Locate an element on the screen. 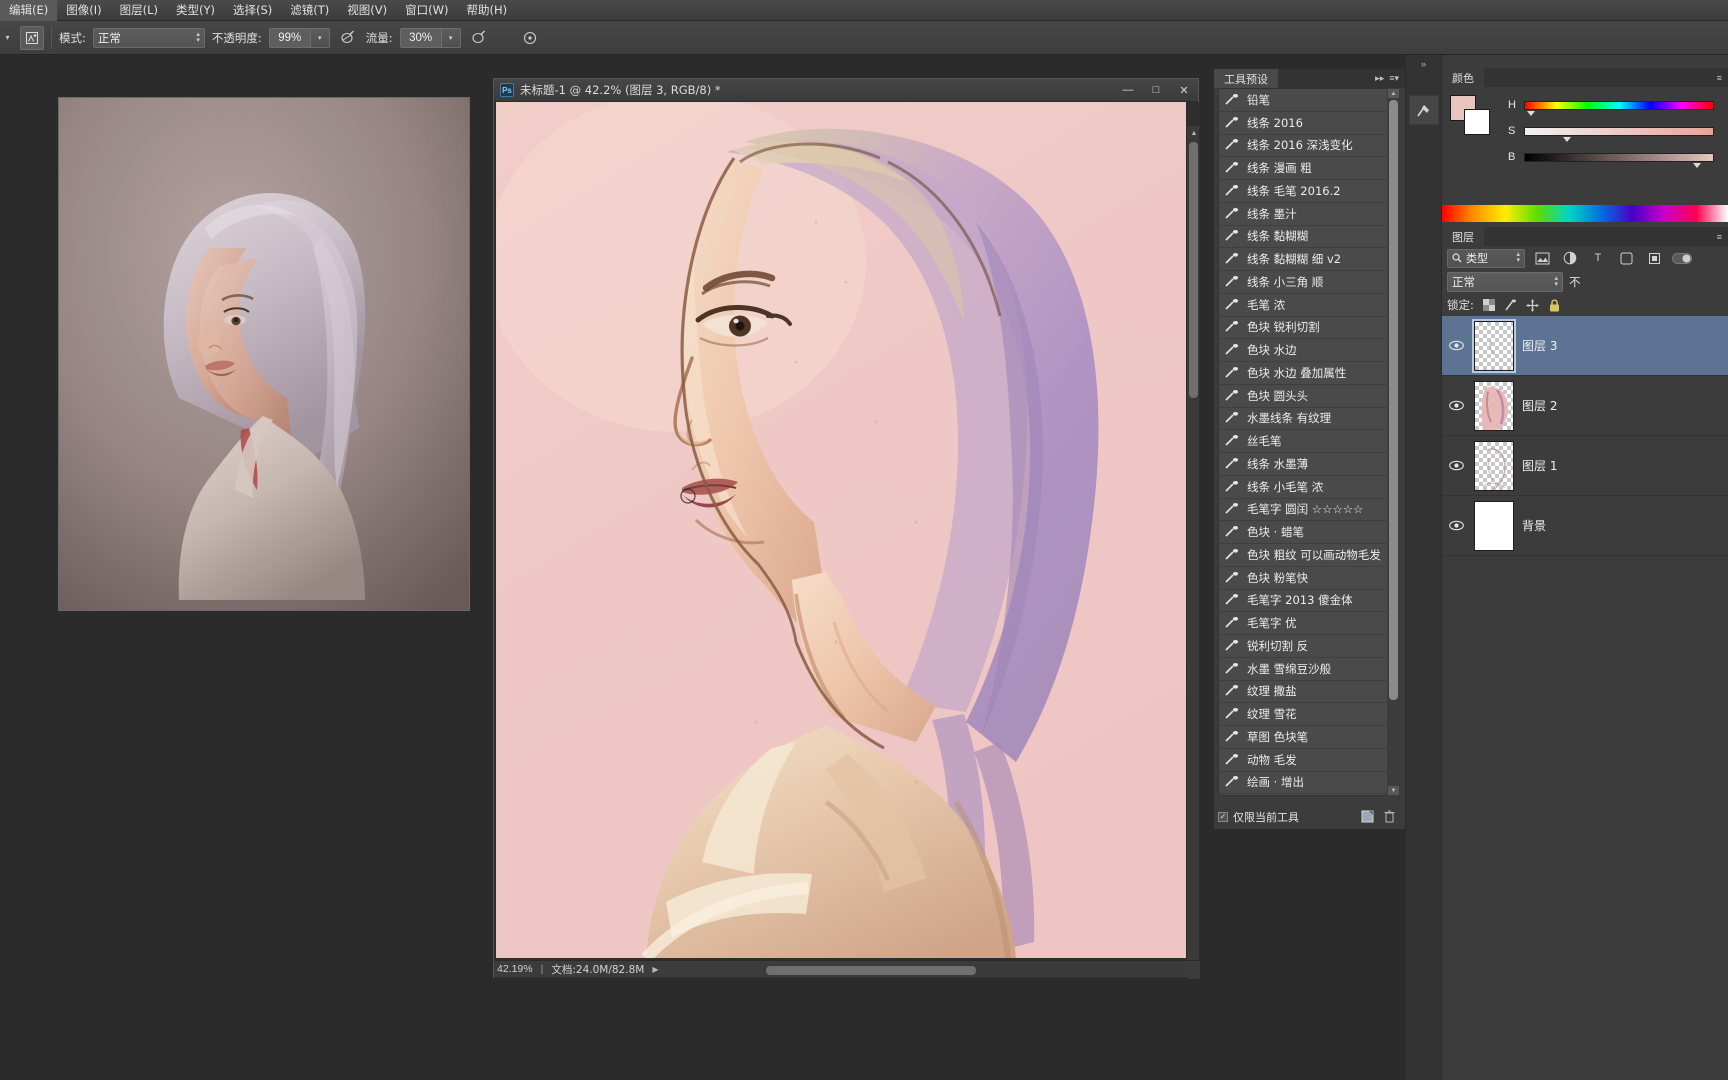 Image resolution: width=1728 pixels, height=1080 pixels. list-item: 锐利切割 反 is located at coordinates (1306, 646).